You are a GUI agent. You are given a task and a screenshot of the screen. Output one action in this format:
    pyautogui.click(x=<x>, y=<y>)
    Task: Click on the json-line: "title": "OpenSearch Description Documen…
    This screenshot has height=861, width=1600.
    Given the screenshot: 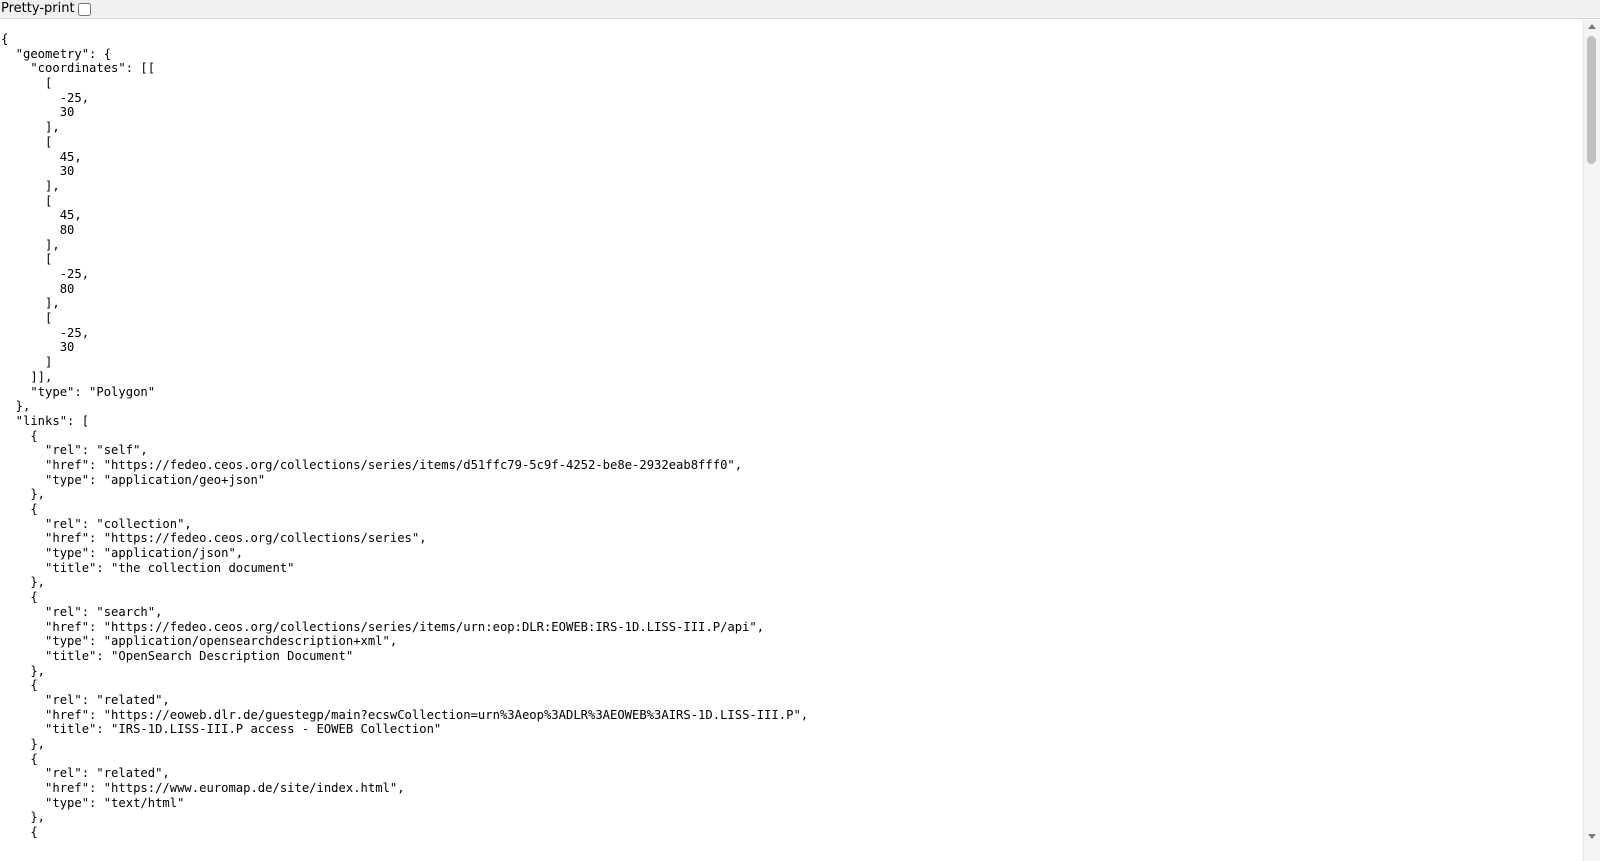 What is the action you would take?
    pyautogui.click(x=177, y=655)
    